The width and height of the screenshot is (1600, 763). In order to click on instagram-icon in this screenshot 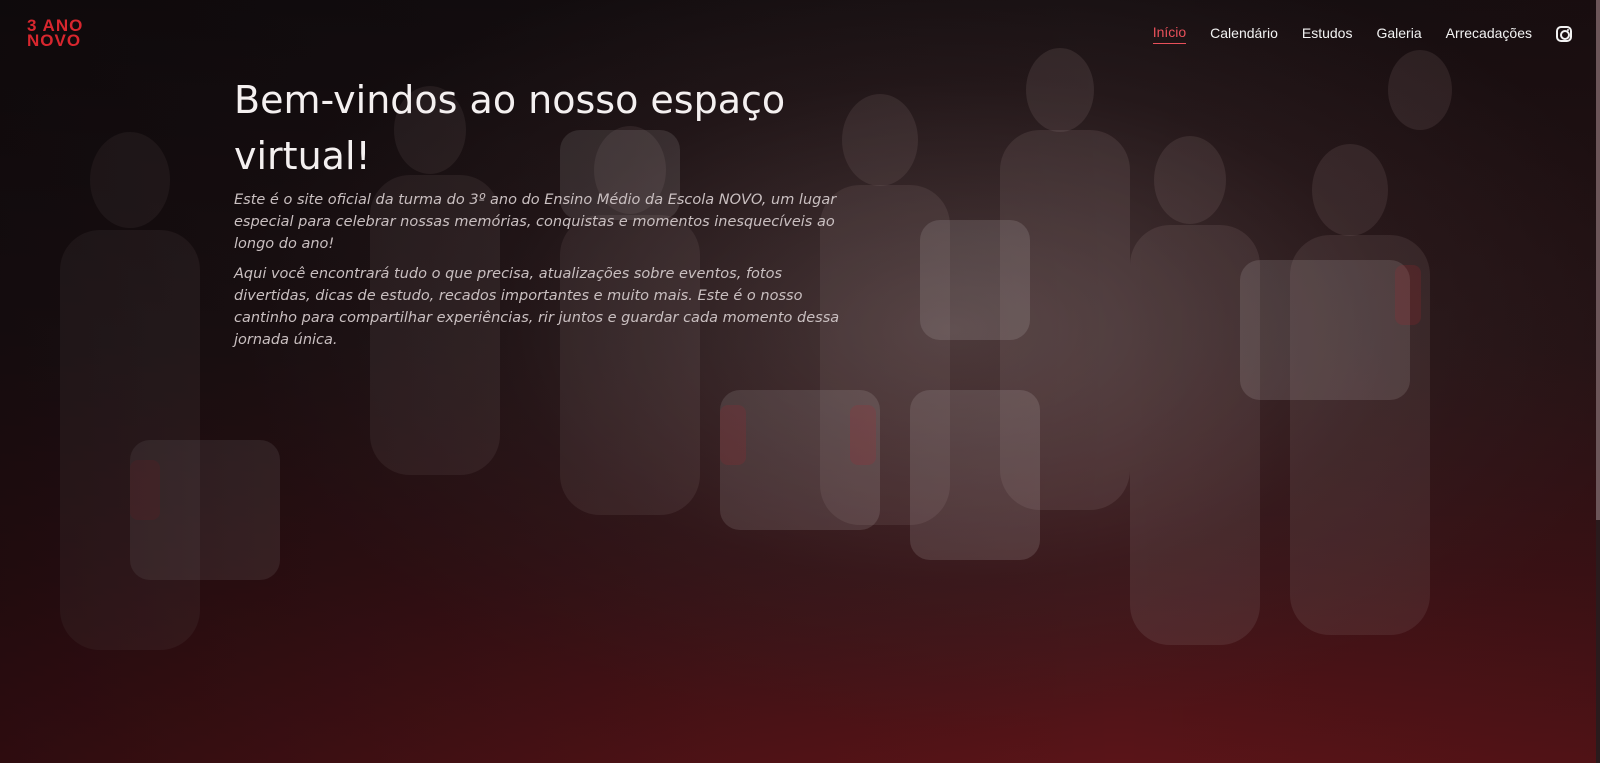, I will do `click(1564, 34)`.